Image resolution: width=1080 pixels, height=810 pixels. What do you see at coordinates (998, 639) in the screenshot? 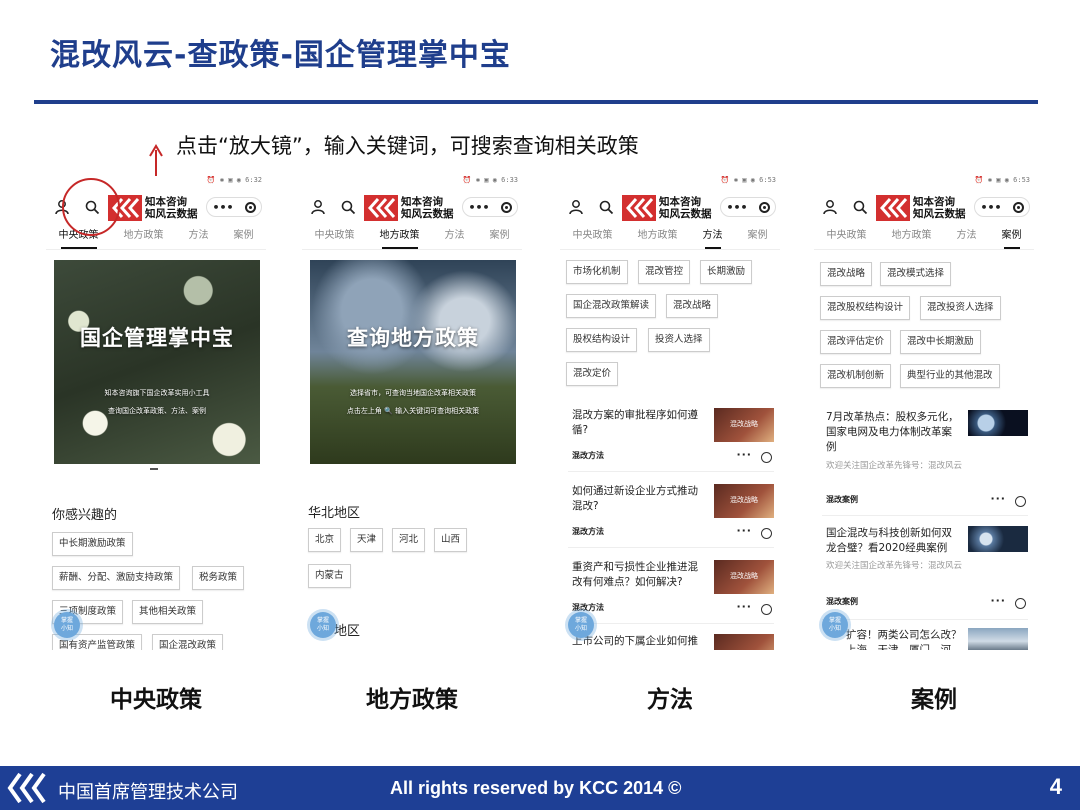
I see `article-thumbnail` at bounding box center [998, 639].